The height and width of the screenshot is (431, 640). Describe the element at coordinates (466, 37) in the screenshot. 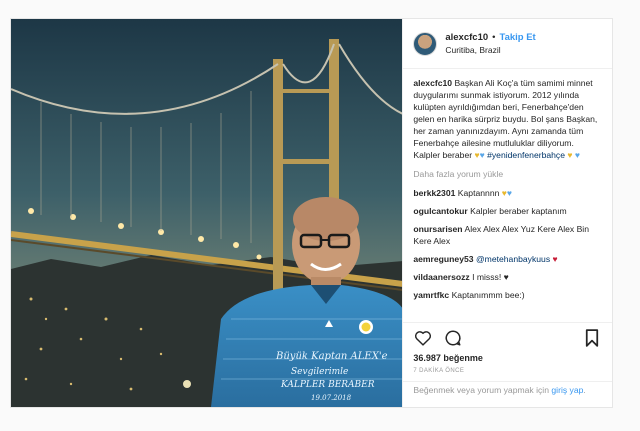

I see `username-link: alexcfc10` at that location.